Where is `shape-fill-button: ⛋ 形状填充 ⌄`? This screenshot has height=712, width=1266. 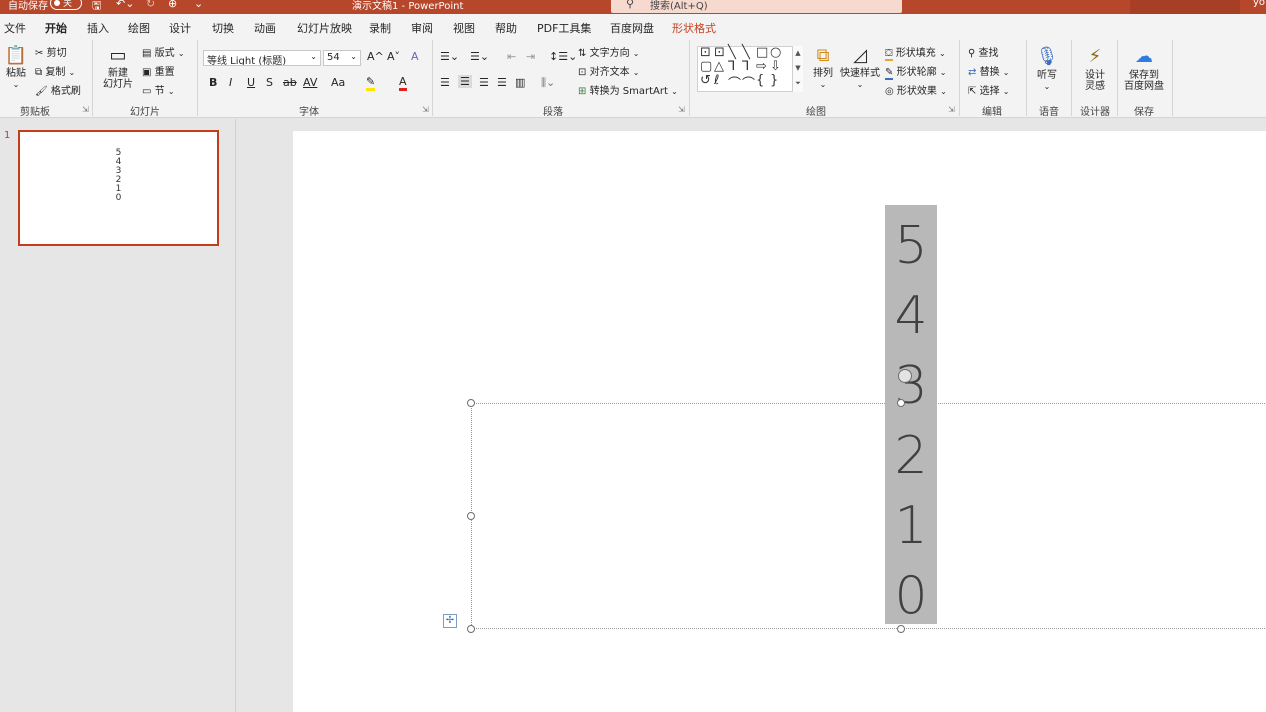
shape-fill-button: ⛋ 形状填充 ⌄ is located at coordinates (915, 52).